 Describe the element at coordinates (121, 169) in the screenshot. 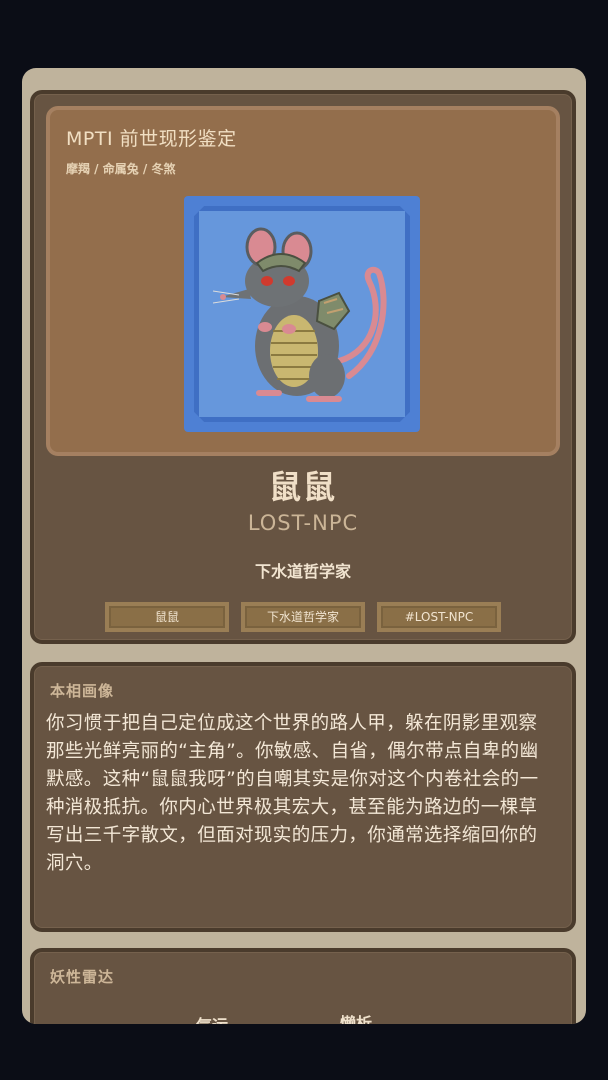

I see `hero-subtitle: 摩羯 / 命属兔 / 冬煞` at that location.